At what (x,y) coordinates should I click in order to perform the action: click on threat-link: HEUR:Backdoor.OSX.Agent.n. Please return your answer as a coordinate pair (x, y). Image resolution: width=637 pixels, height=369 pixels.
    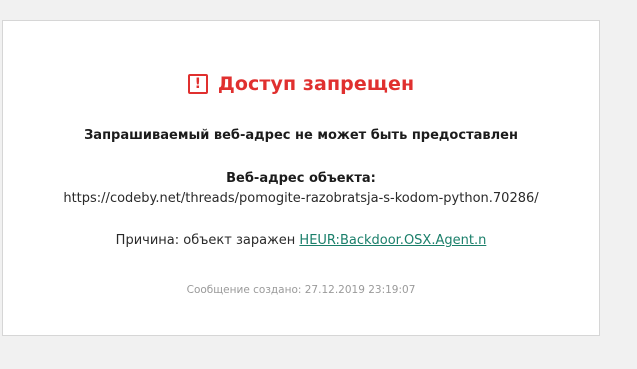
    Looking at the image, I should click on (392, 240).